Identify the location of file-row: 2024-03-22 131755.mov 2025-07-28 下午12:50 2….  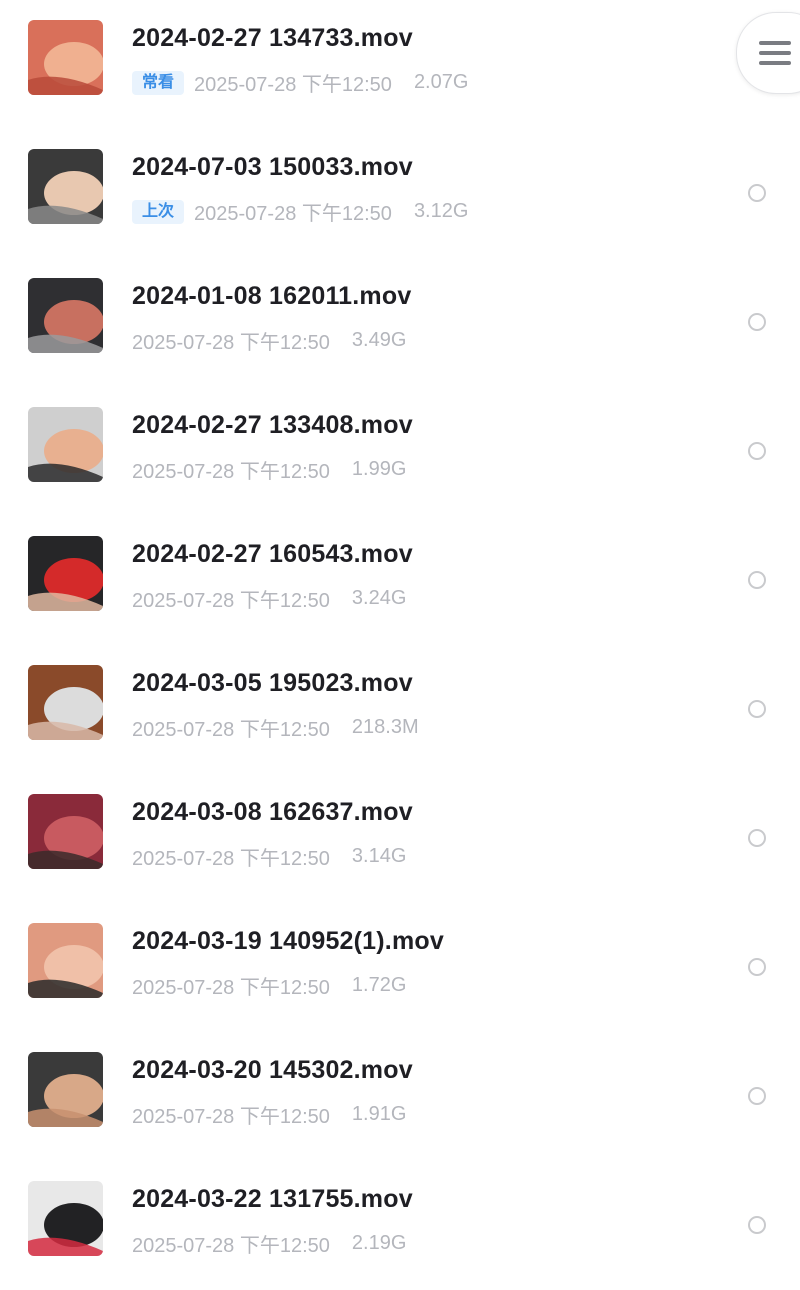
(400, 1225).